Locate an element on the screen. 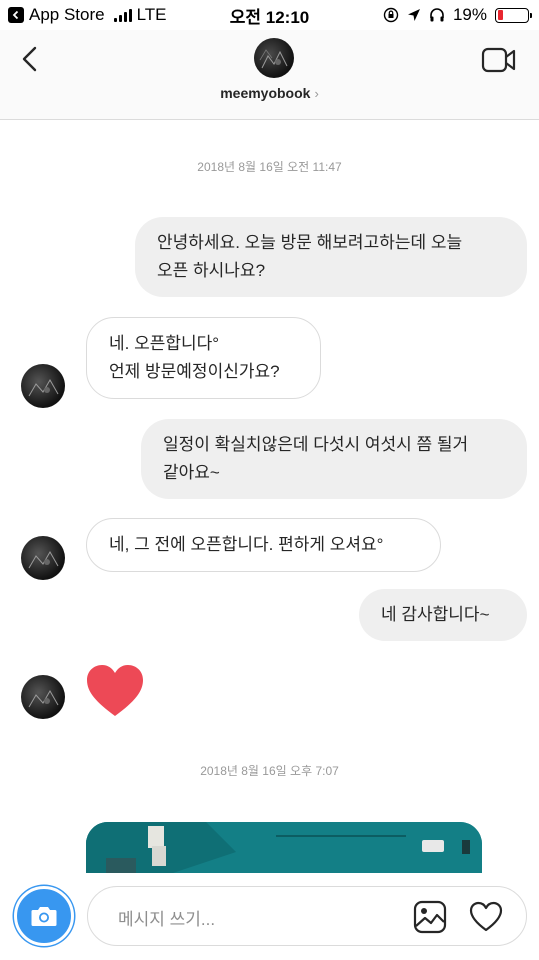 The image size is (539, 960). status-left: App Store LTE is located at coordinates (87, 15).